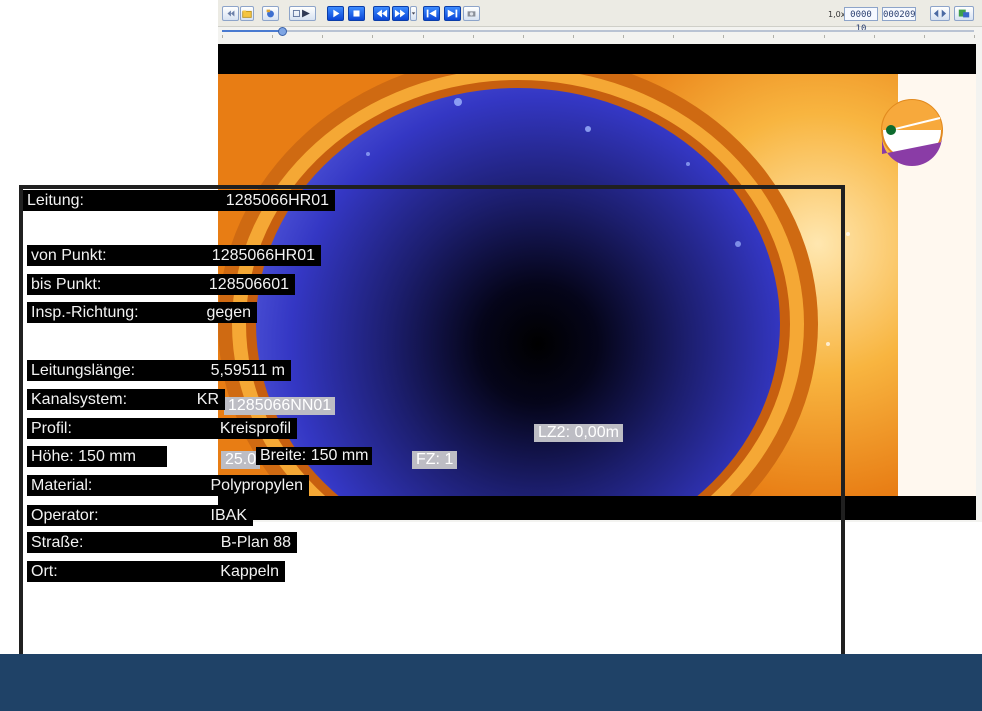 The image size is (982, 711). What do you see at coordinates (431, 13) in the screenshot?
I see `skip-start-icon` at bounding box center [431, 13].